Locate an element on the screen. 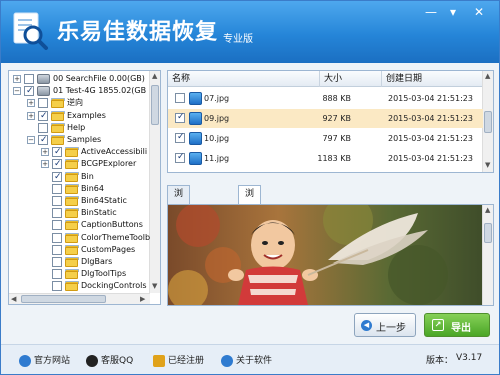 The height and width of the screenshot is (375, 500). about-software-link: 关于软件 is located at coordinates (251, 361).